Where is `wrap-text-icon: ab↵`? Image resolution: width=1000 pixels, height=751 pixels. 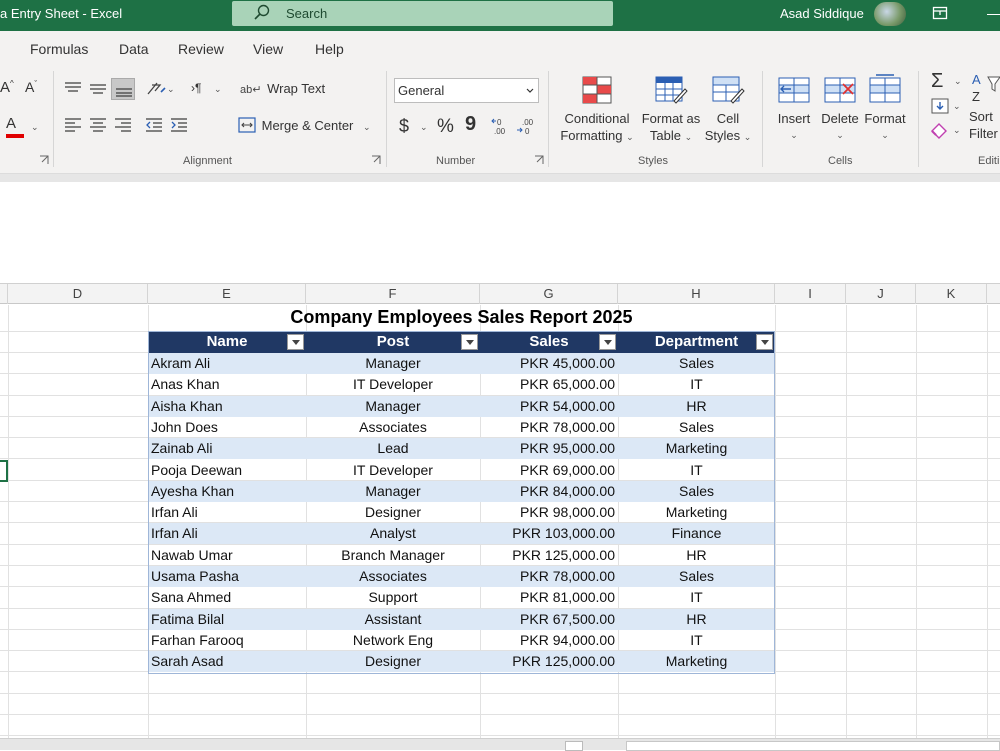 wrap-text-icon: ab↵ is located at coordinates (251, 90).